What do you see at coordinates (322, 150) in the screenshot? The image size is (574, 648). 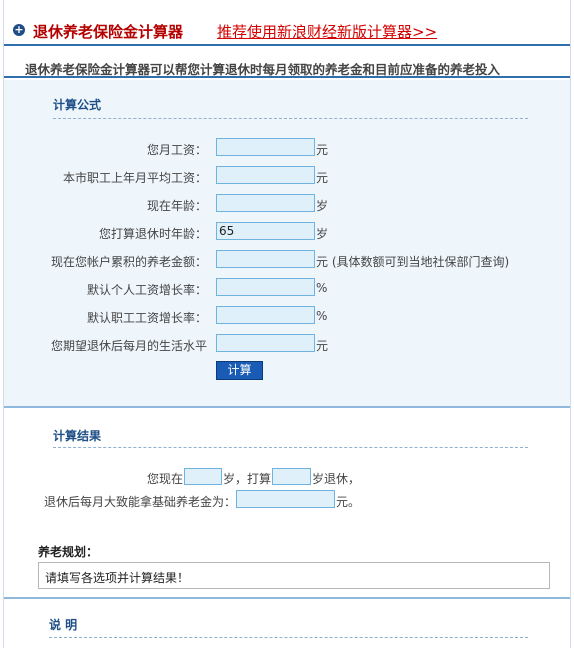 I see `monthly-salary-unit: 元` at bounding box center [322, 150].